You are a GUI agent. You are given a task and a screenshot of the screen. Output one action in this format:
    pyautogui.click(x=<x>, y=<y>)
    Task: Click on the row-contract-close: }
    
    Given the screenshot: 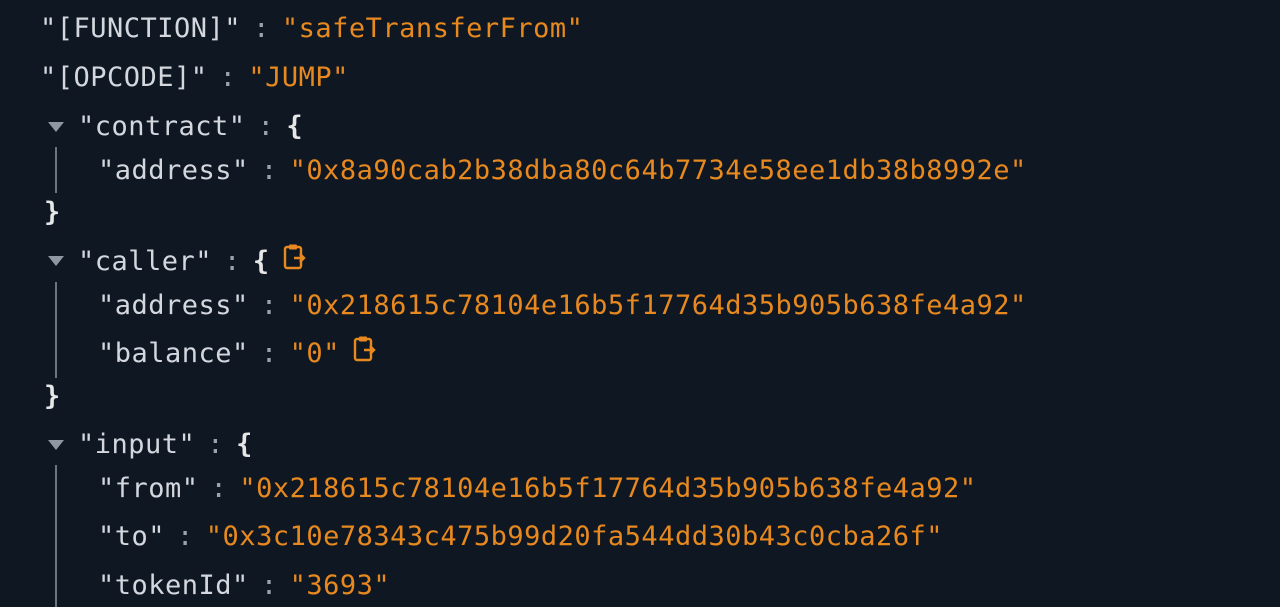 What is the action you would take?
    pyautogui.click(x=52, y=213)
    